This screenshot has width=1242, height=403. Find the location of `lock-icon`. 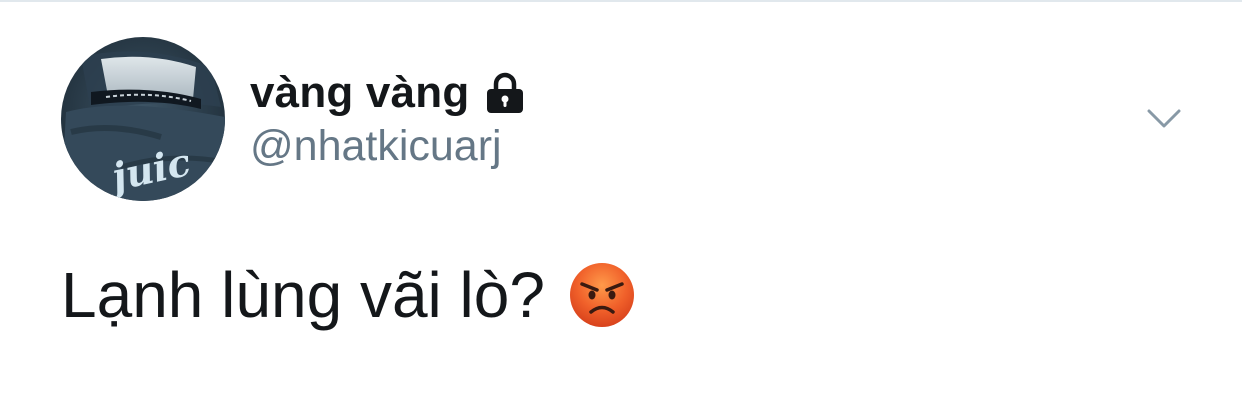

lock-icon is located at coordinates (505, 93).